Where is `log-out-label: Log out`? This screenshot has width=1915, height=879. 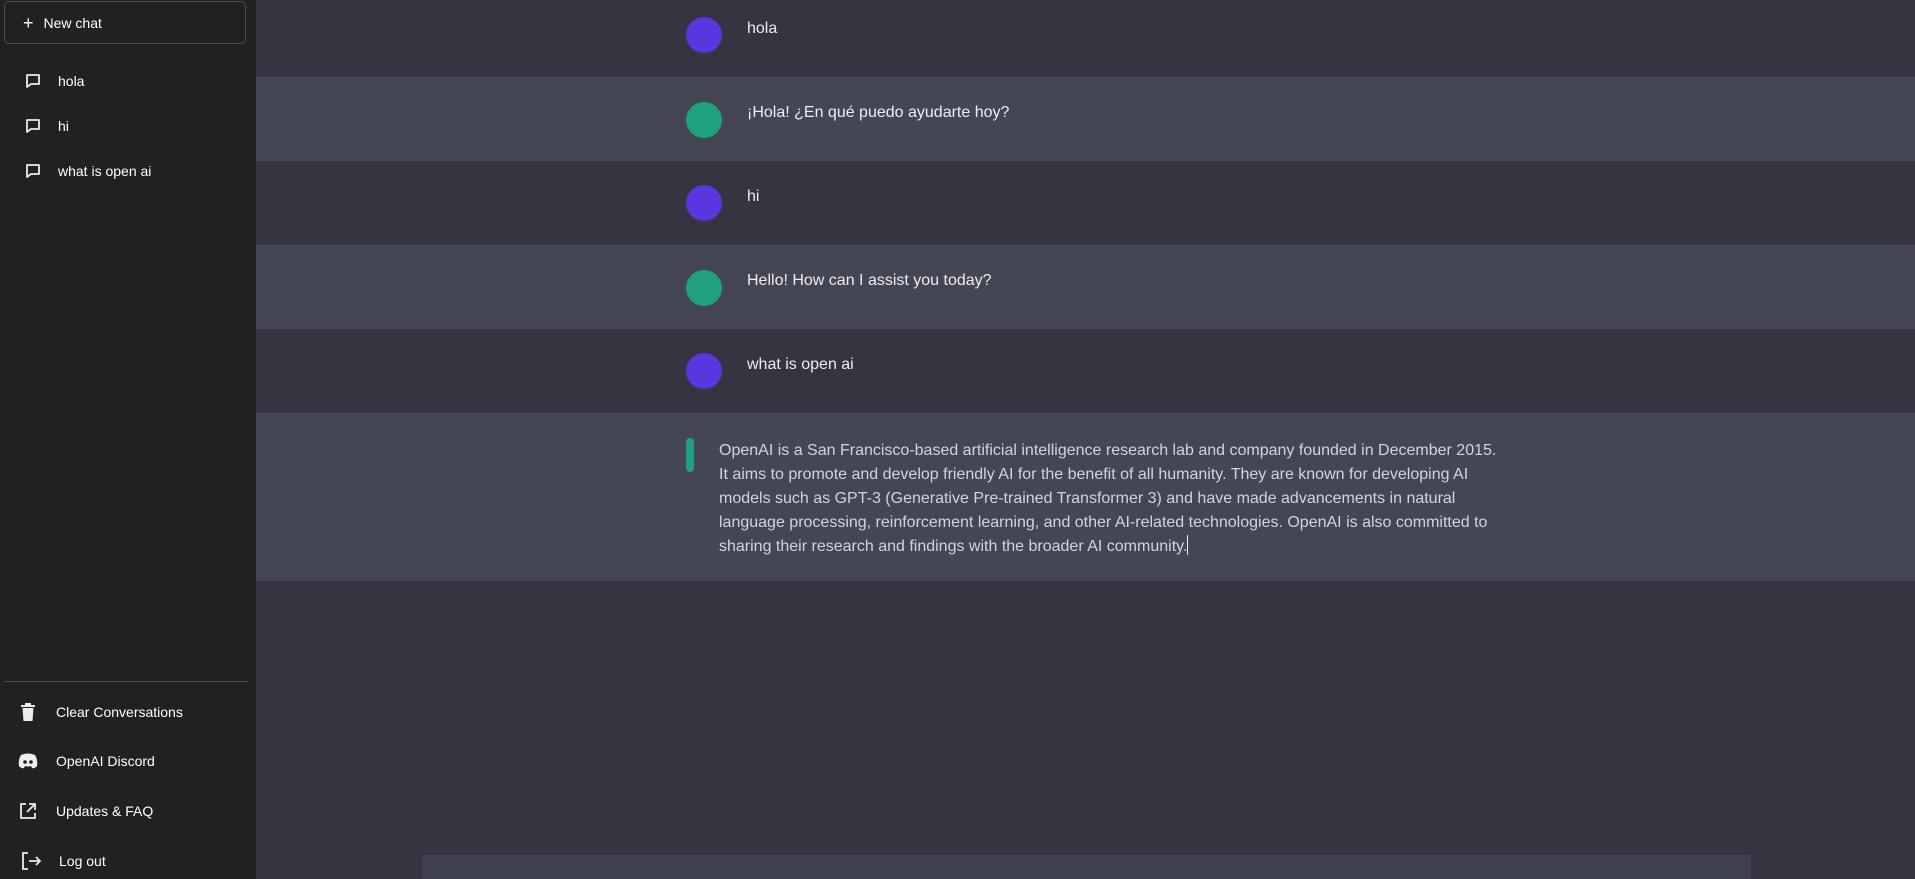
log-out-label: Log out is located at coordinates (82, 861).